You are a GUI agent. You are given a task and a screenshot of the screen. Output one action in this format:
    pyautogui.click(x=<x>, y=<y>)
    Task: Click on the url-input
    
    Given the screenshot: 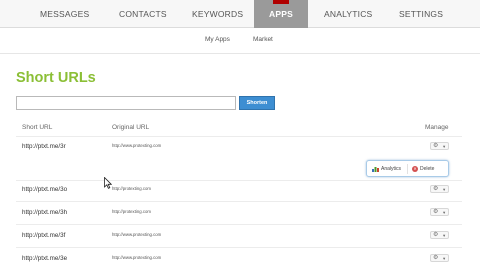 What is the action you would take?
    pyautogui.click(x=126, y=103)
    